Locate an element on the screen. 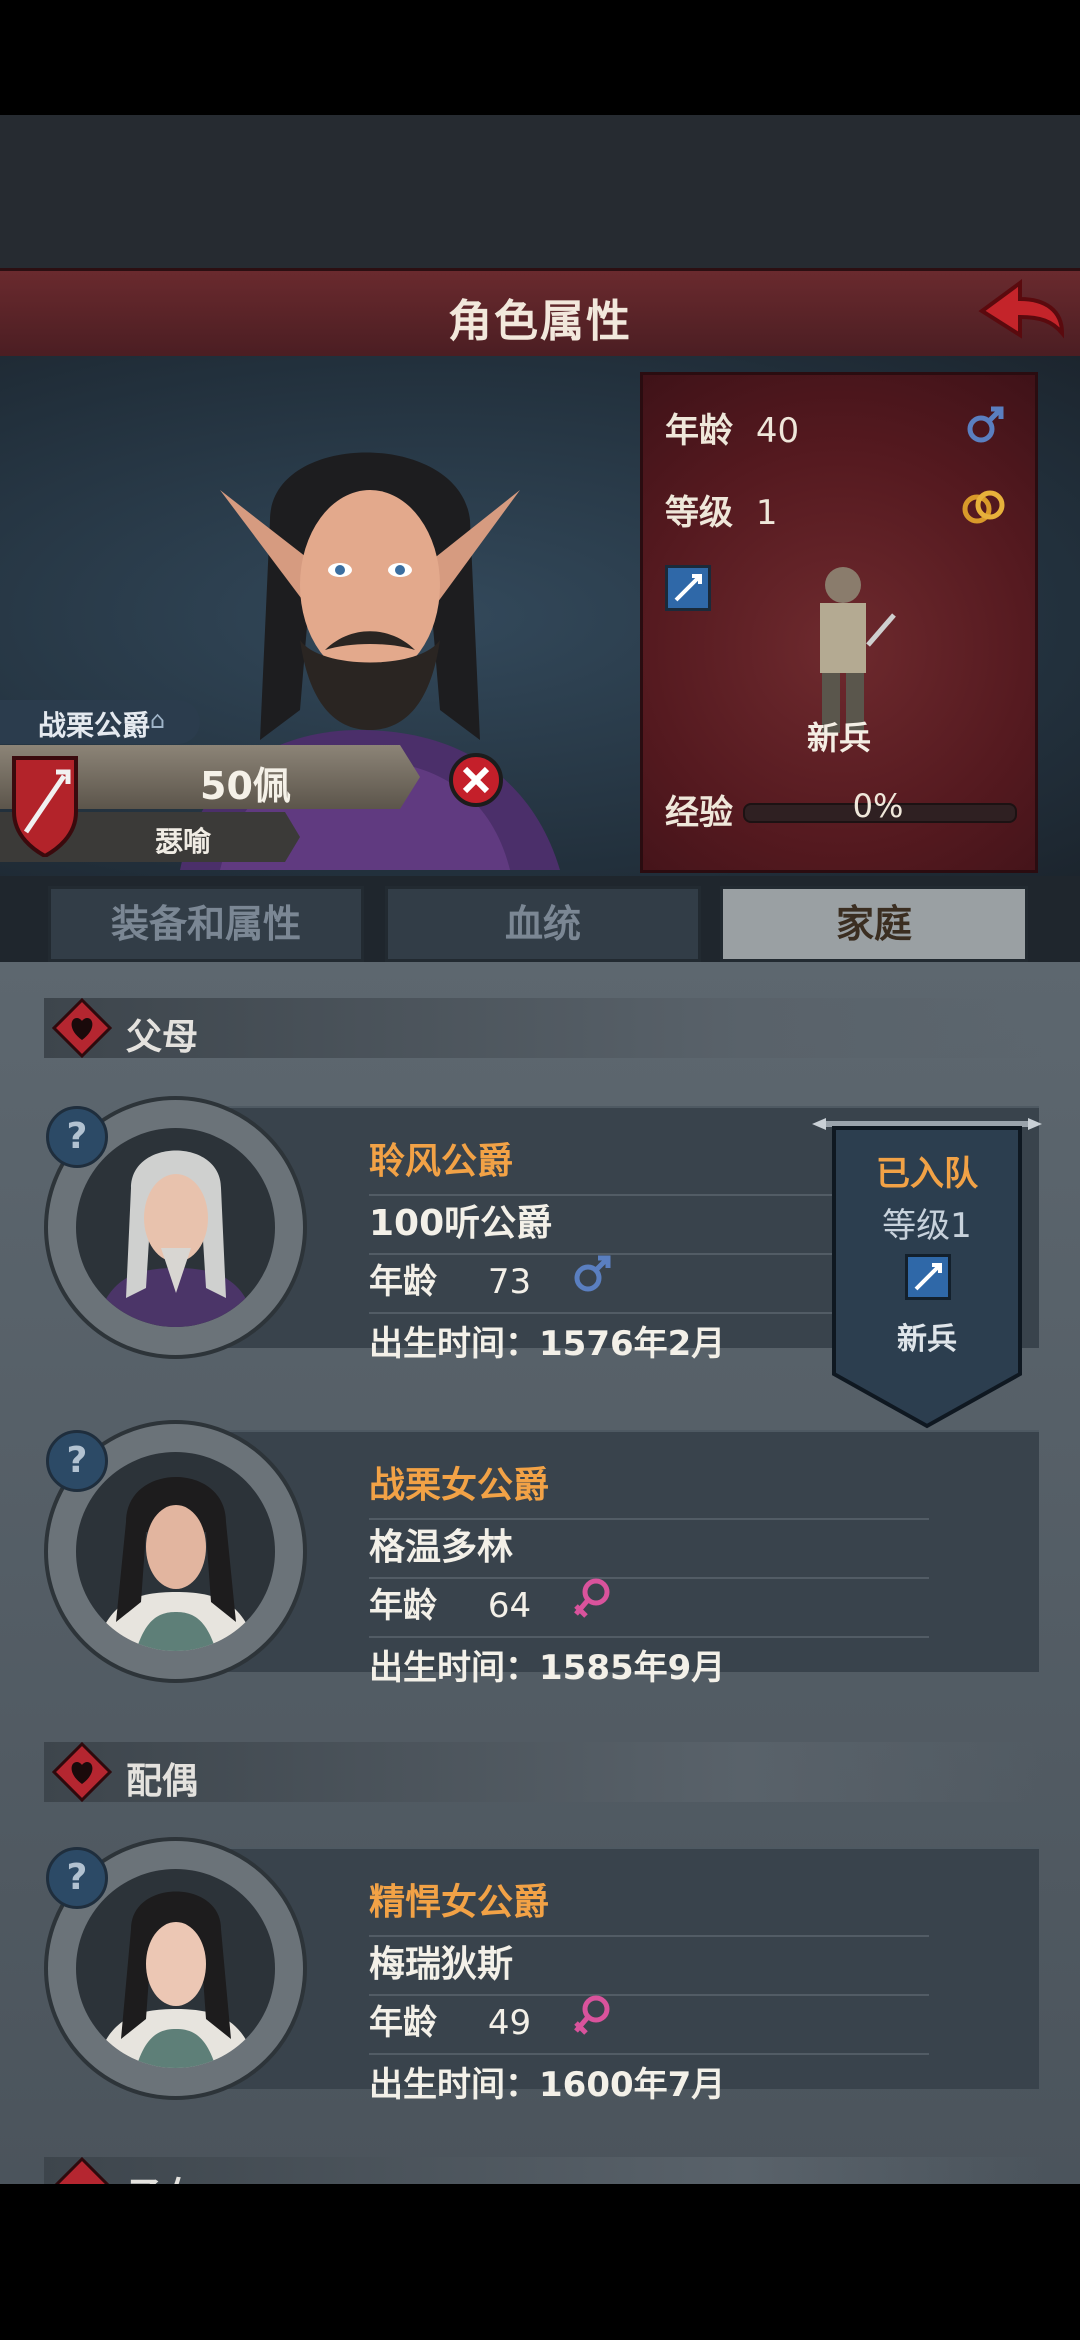 The width and height of the screenshot is (1080, 2340). level-label: 等级 is located at coordinates (699, 513).